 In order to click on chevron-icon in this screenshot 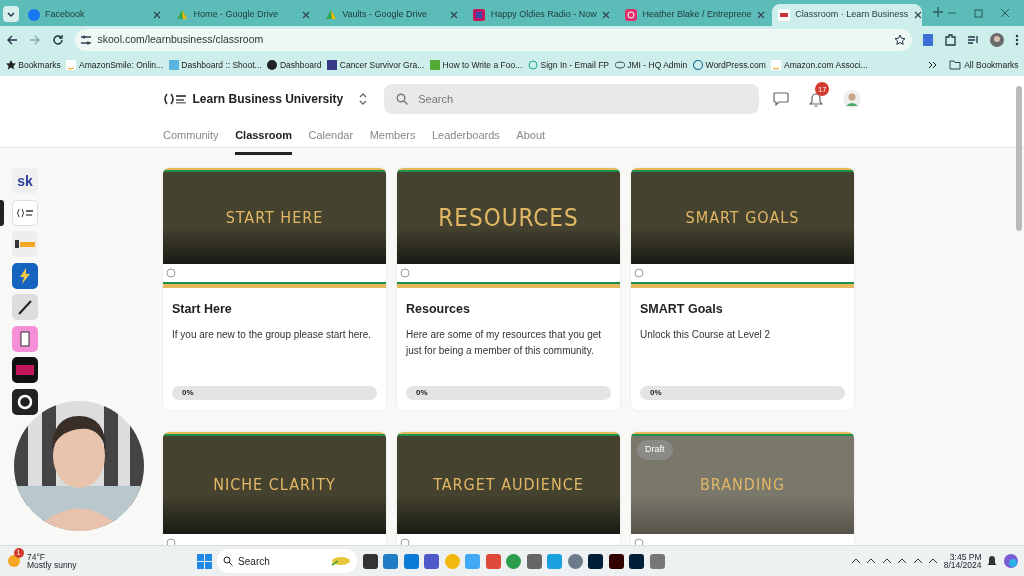, I will do `click(933, 65)`.